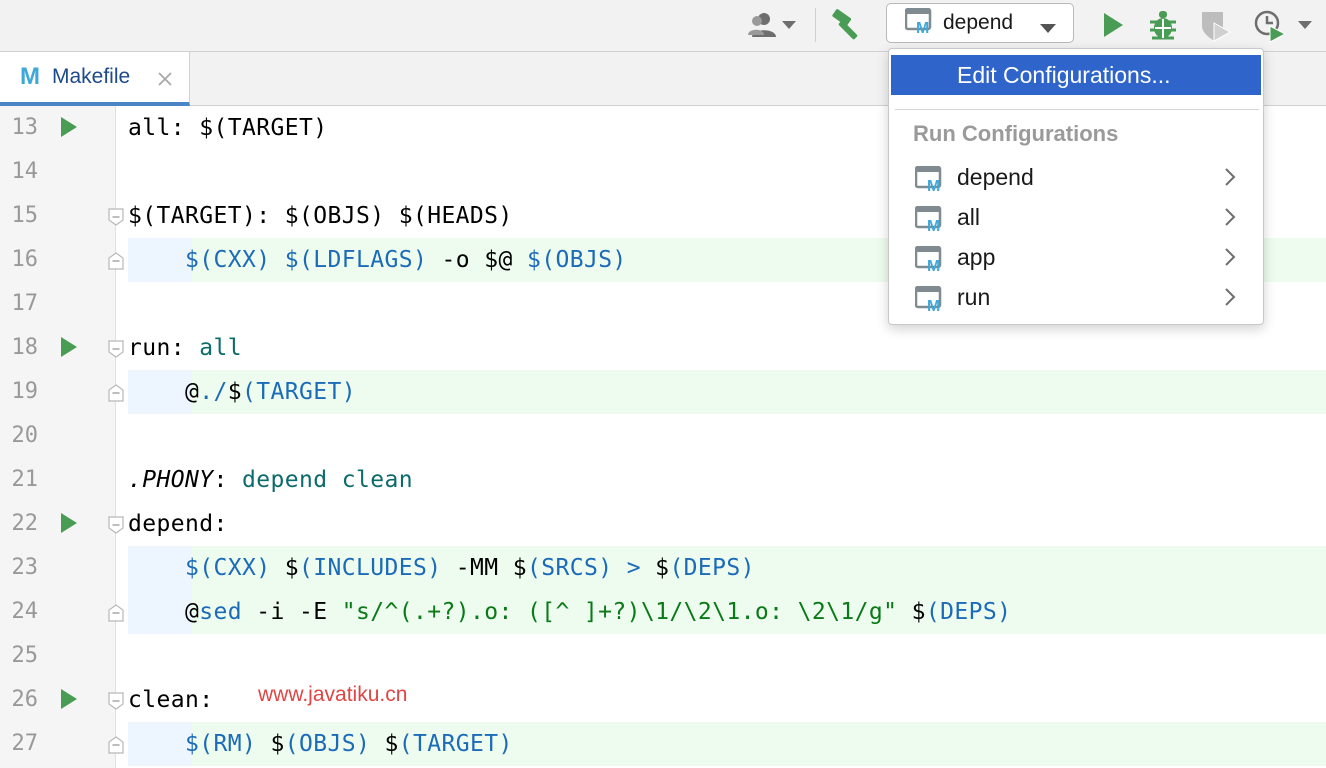 The height and width of the screenshot is (768, 1326). Describe the element at coordinates (25, 215) in the screenshot. I see `line-number: 15` at that location.